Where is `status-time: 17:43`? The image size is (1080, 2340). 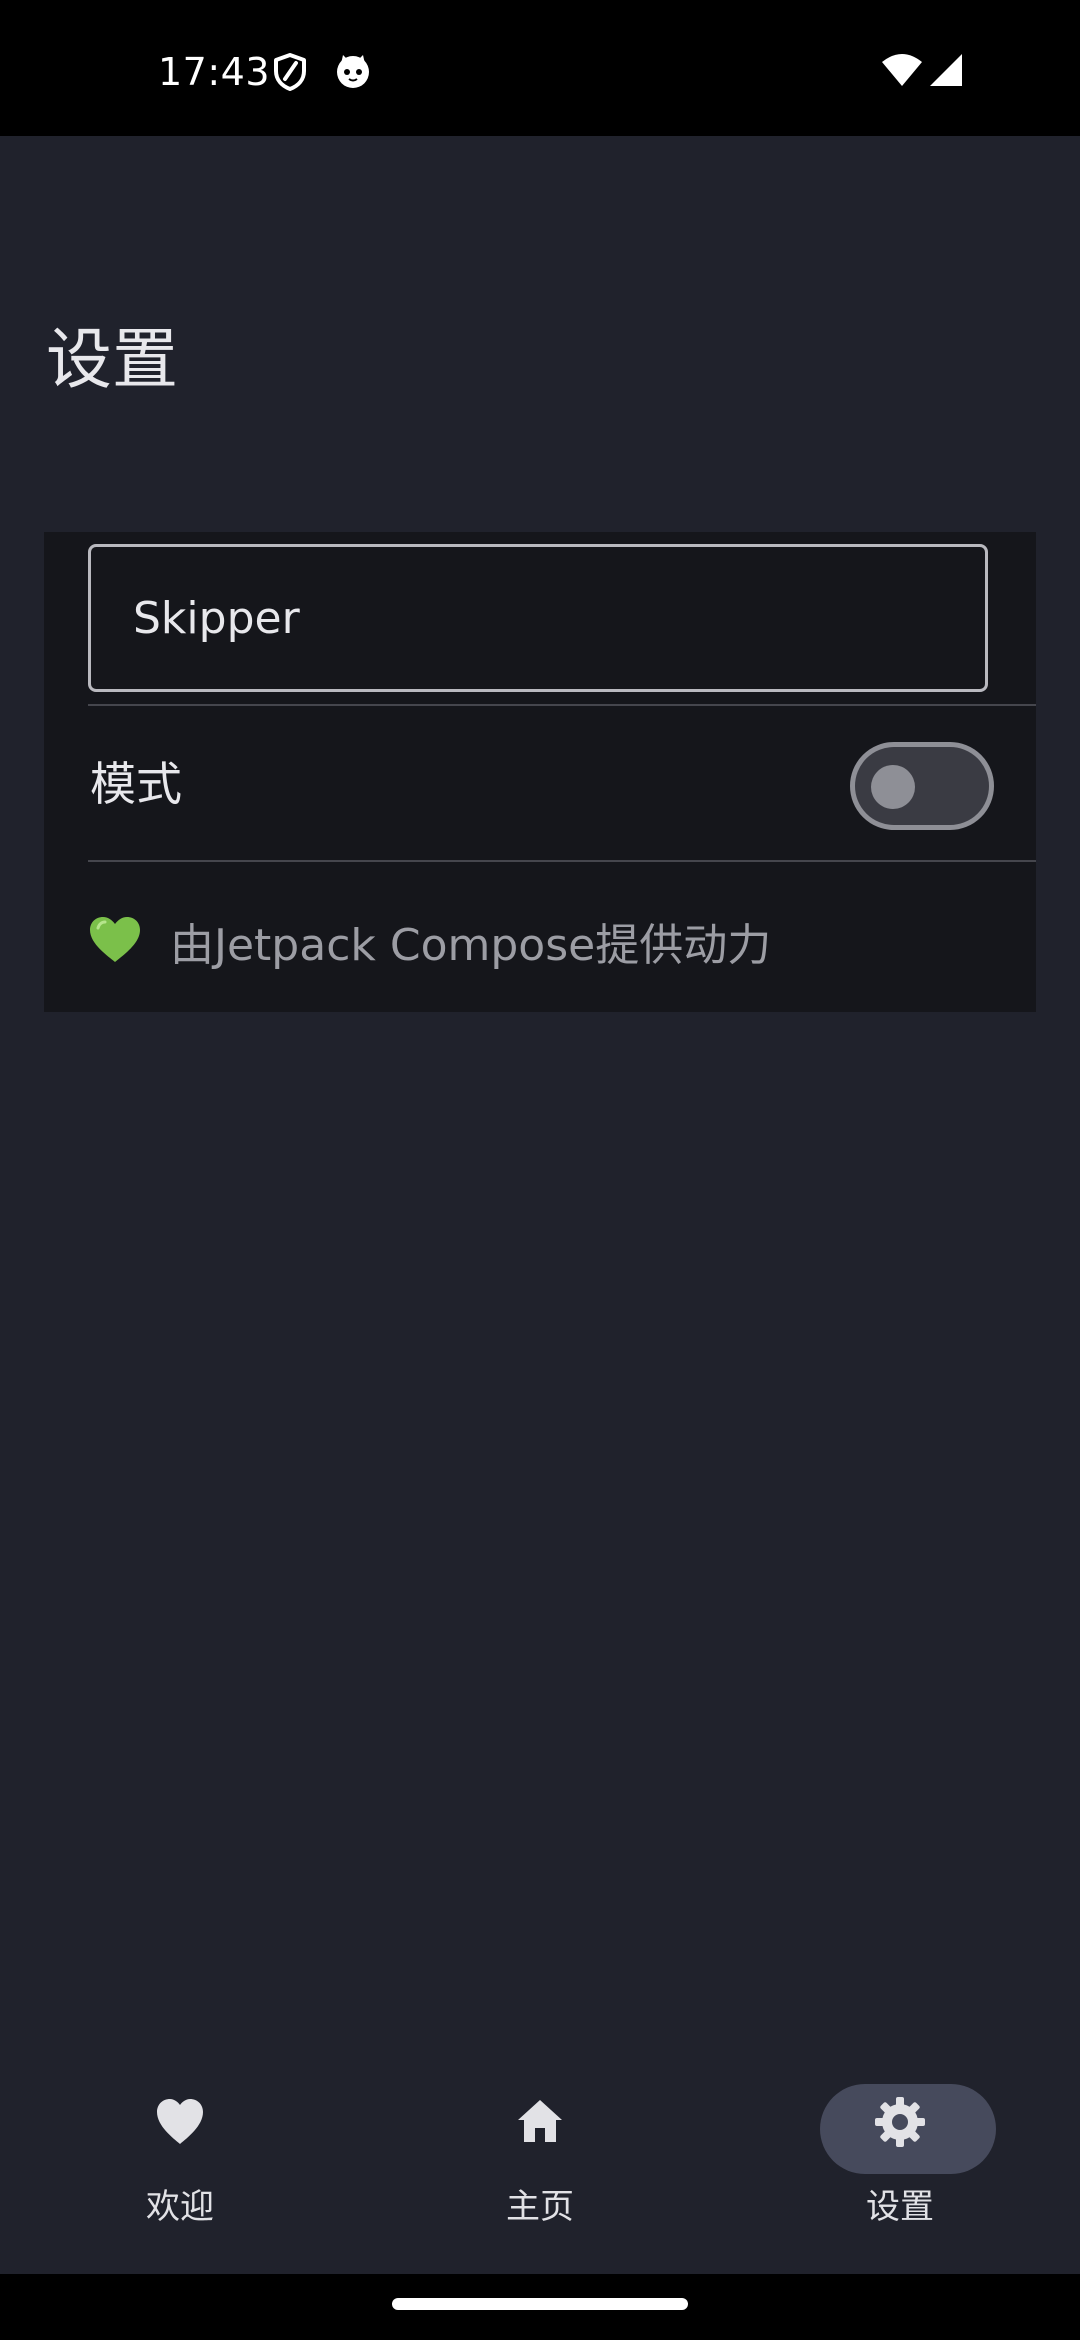 status-time: 17:43 is located at coordinates (214, 72).